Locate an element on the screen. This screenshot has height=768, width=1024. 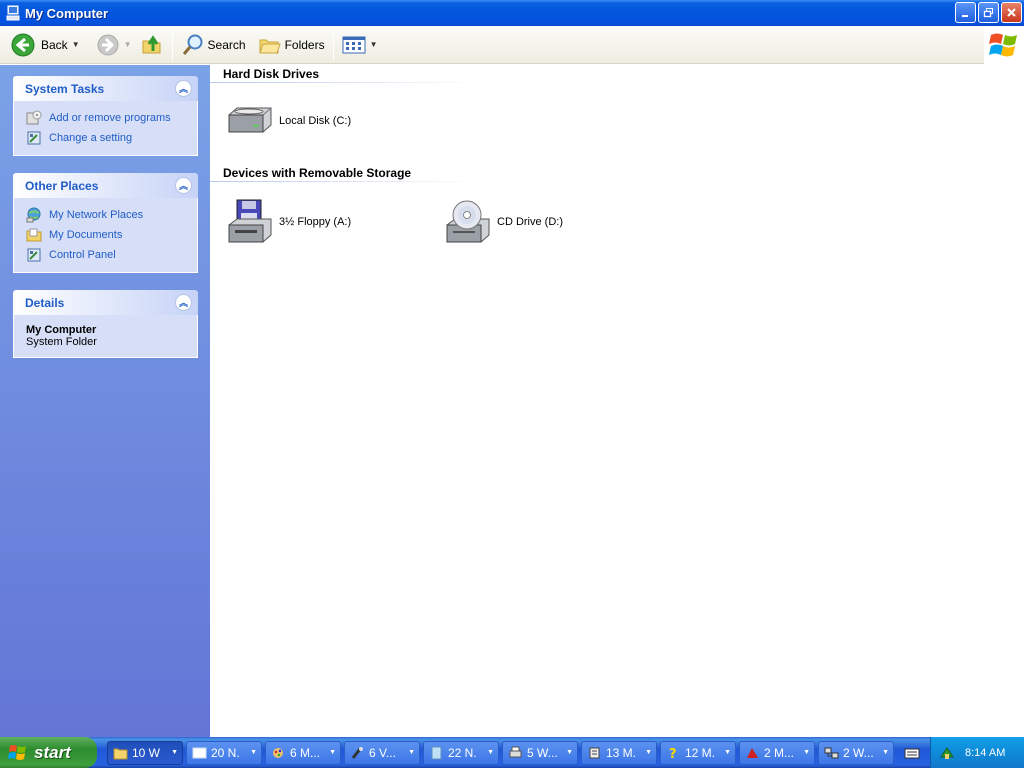
folders-icon is located at coordinates (269, 46).